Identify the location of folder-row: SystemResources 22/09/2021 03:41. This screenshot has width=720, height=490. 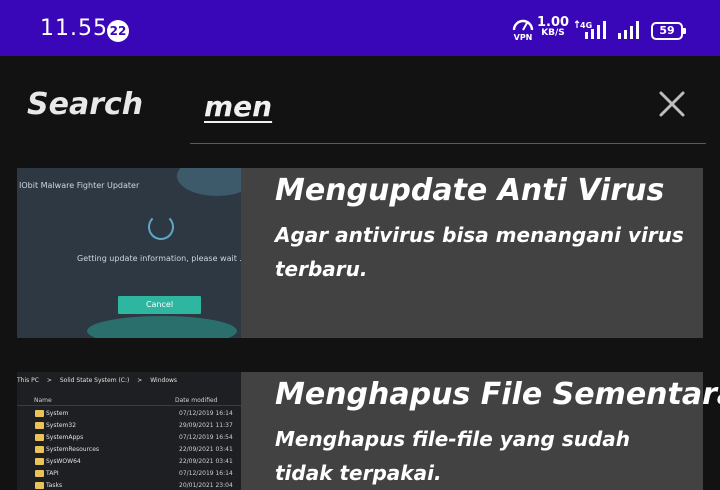
(129, 450).